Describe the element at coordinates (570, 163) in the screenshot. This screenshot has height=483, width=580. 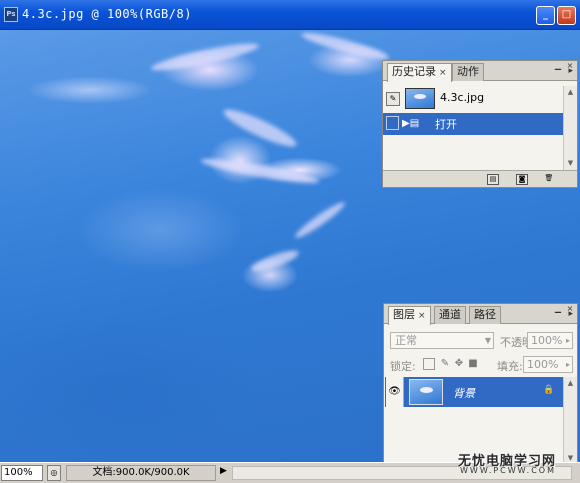
I see `scroll-down-icon: ▼` at that location.